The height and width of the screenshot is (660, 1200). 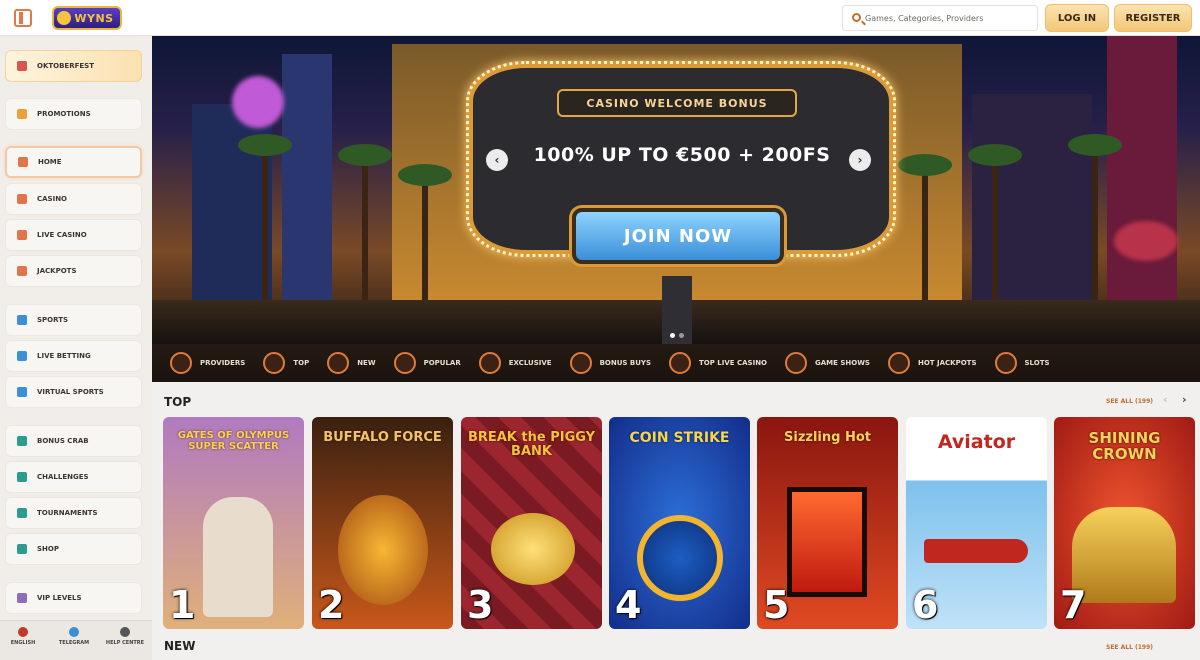 I want to click on seven-art, so click(x=827, y=542).